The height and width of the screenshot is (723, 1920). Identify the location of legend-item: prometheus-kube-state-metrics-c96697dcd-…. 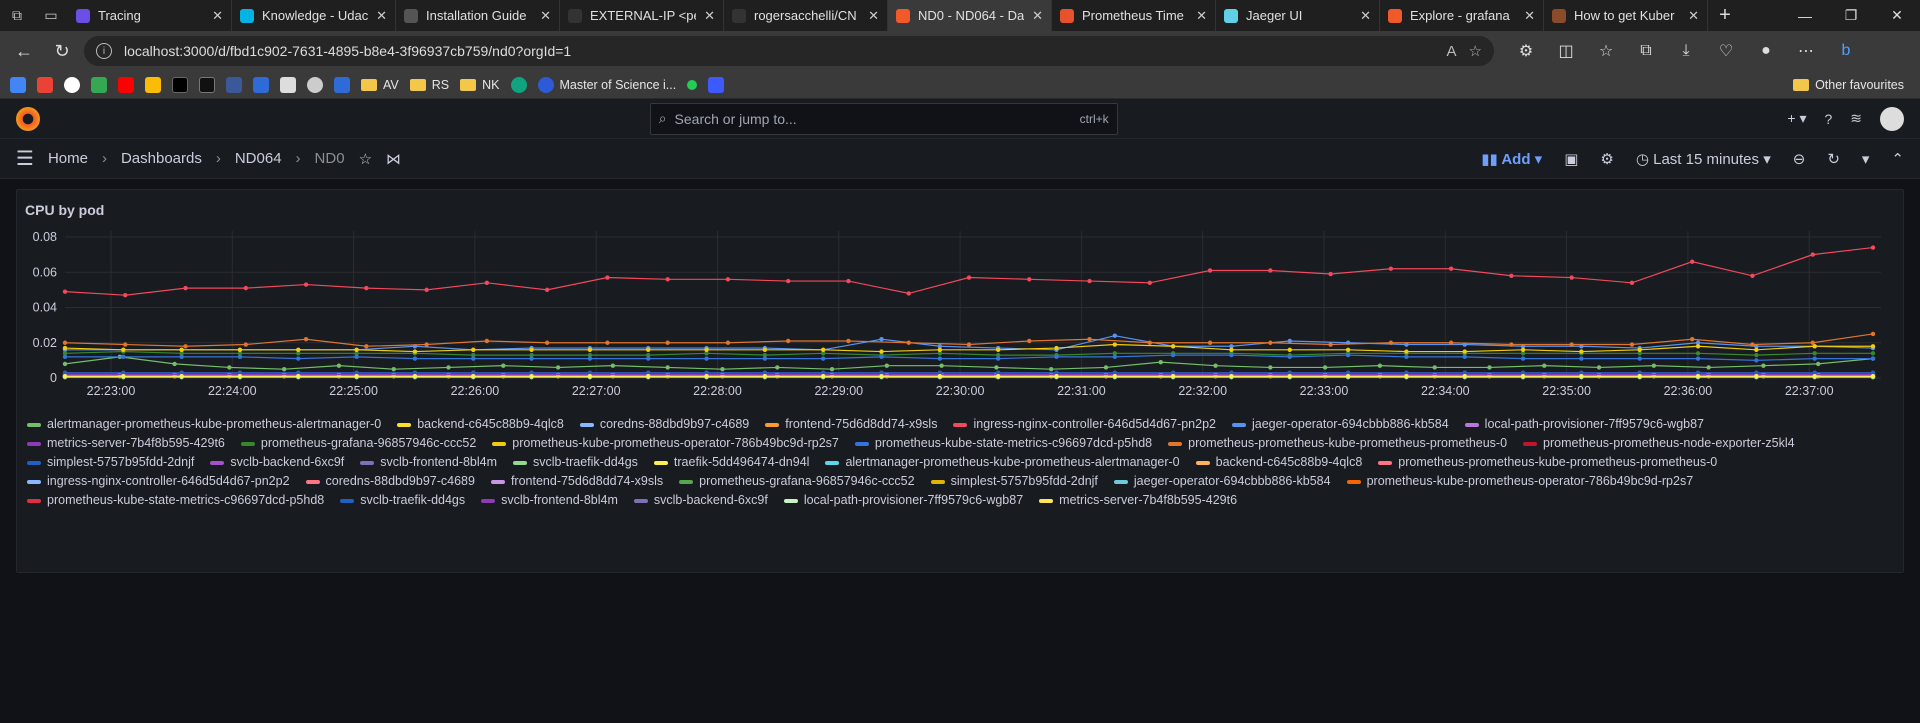
(1003, 443).